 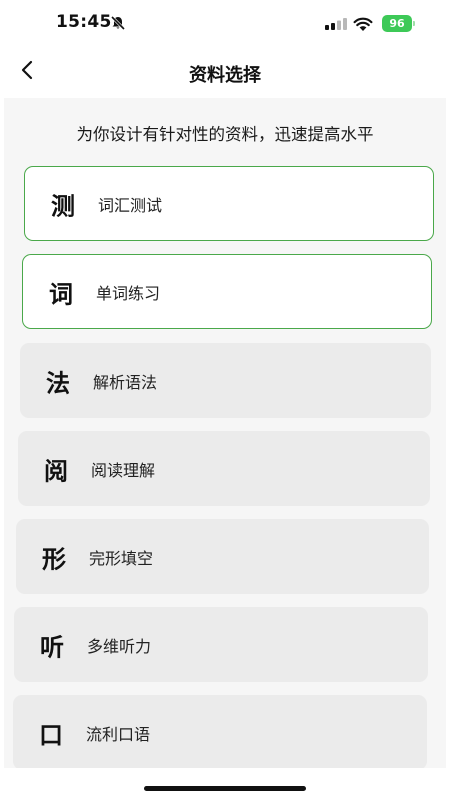 What do you see at coordinates (229, 203) in the screenshot?
I see `material-item-vocab-test: 测 词汇测试` at bounding box center [229, 203].